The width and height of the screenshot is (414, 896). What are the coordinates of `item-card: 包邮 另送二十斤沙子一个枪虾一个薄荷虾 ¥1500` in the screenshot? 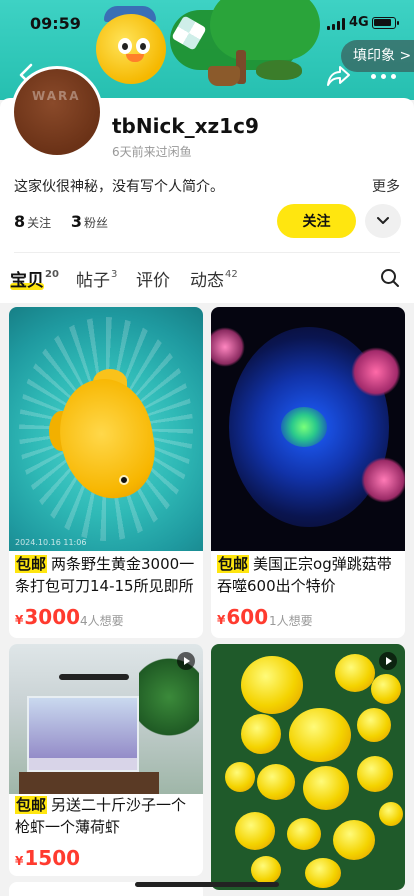 It's located at (106, 760).